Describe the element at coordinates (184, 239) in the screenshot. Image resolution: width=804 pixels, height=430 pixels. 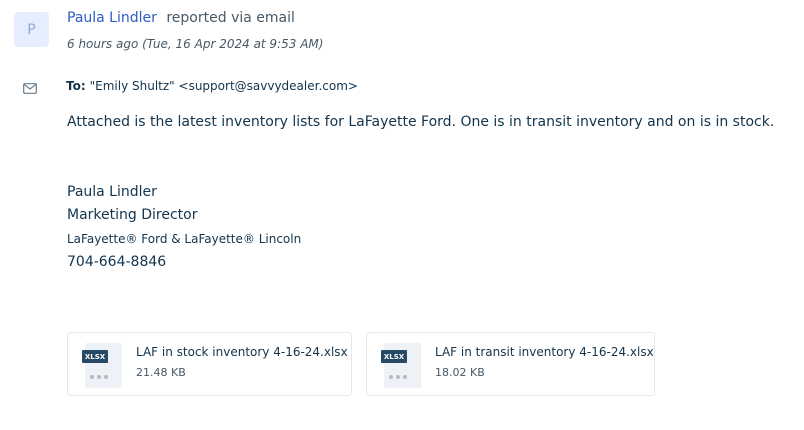
I see `signature-company: LaFayette® Ford & LaFayette® Lincoln` at that location.